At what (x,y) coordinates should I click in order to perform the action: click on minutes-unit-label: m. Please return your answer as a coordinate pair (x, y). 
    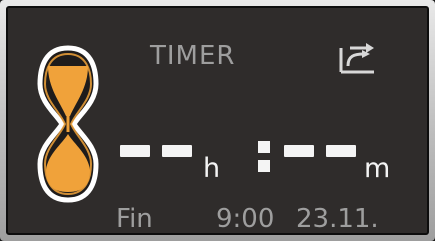
    Looking at the image, I should click on (377, 168).